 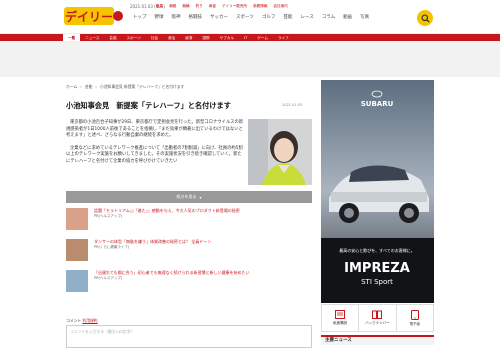 What do you see at coordinates (185, 6) in the screenshot?
I see `header-link: 競輪` at bounding box center [185, 6].